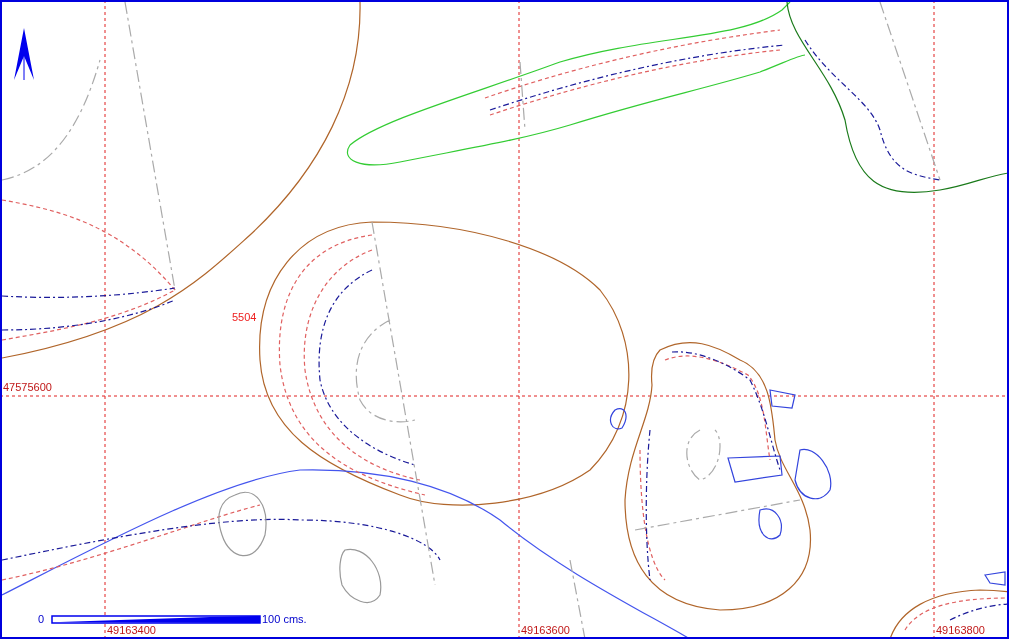  Describe the element at coordinates (27, 387) in the screenshot. I see `northing-label: 47575600` at that location.